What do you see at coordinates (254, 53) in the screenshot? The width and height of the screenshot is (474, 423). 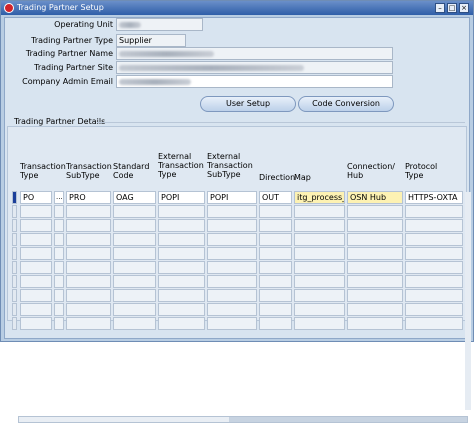 I see `trading-partner-name-field` at bounding box center [254, 53].